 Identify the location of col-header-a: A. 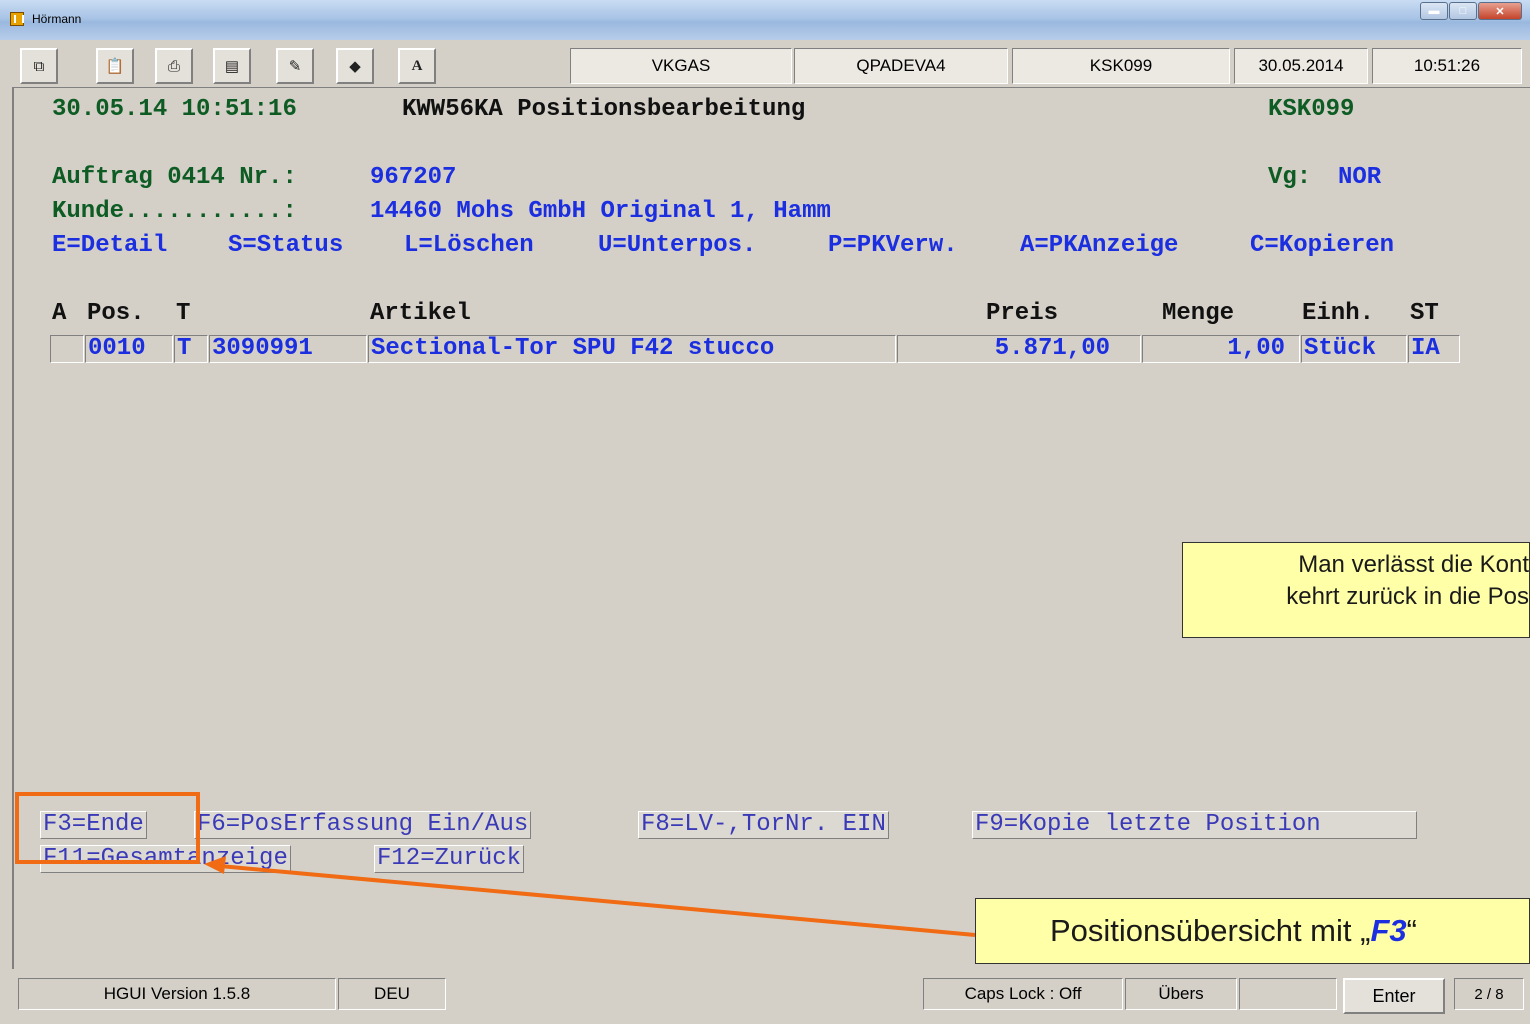
(59, 313).